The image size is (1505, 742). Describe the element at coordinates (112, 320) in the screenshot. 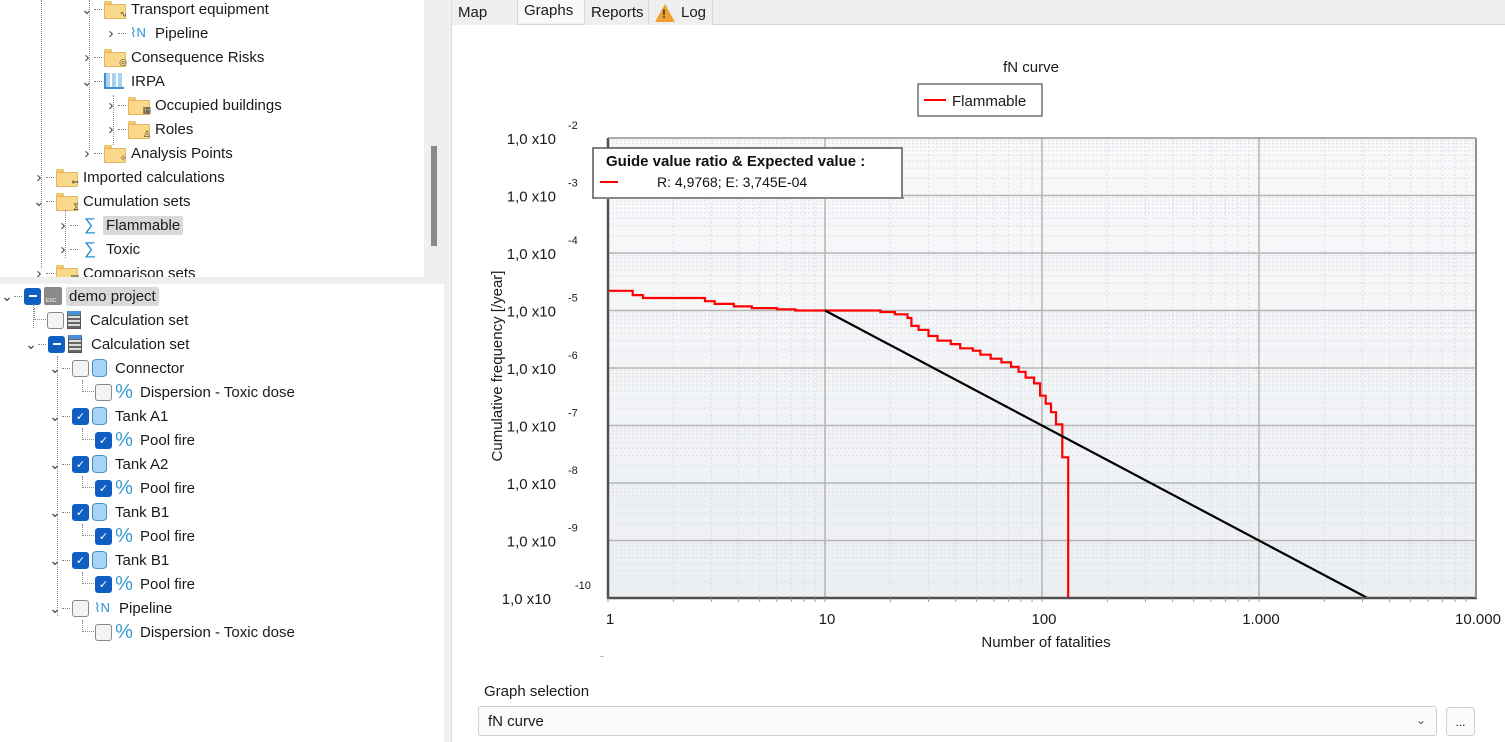

I see `tree-item: Calculation set` at that location.